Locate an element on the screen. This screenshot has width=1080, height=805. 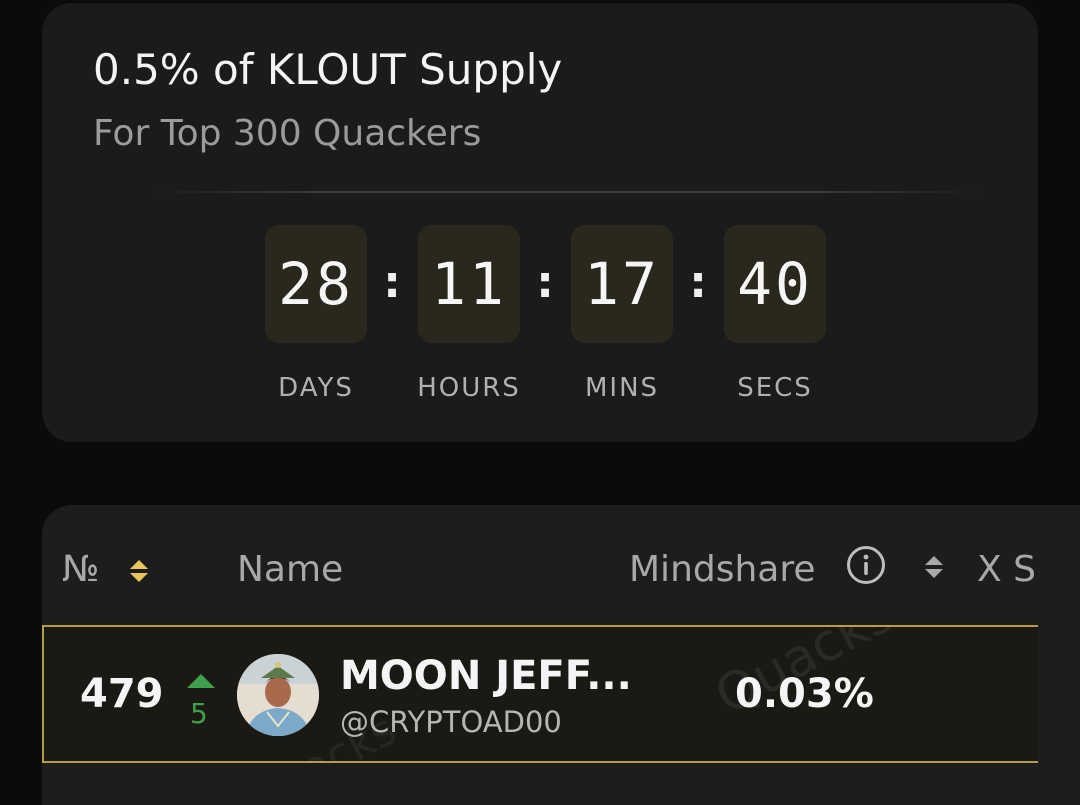
days-label: DAYS is located at coordinates (316, 388).